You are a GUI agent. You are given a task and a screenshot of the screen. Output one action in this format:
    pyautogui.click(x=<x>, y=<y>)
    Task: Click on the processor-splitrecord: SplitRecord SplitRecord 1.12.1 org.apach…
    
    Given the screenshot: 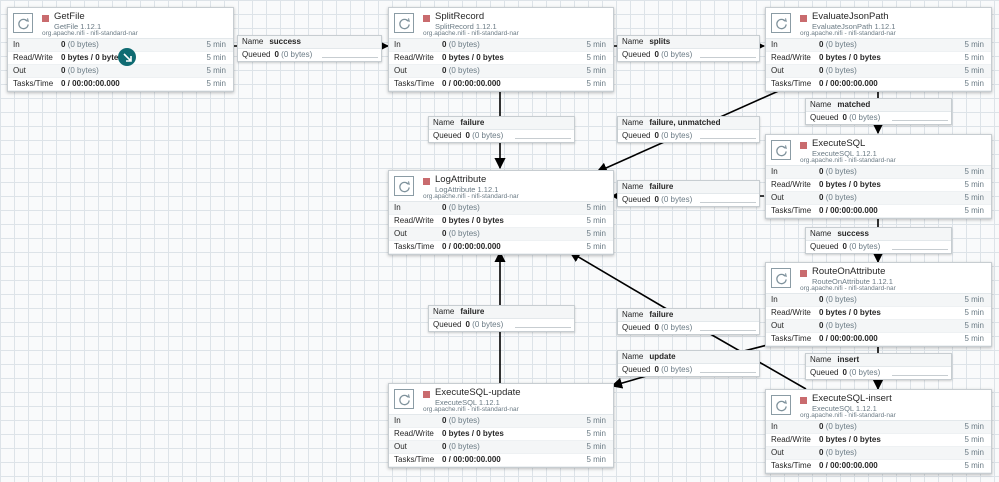 What is the action you would take?
    pyautogui.click(x=501, y=49)
    